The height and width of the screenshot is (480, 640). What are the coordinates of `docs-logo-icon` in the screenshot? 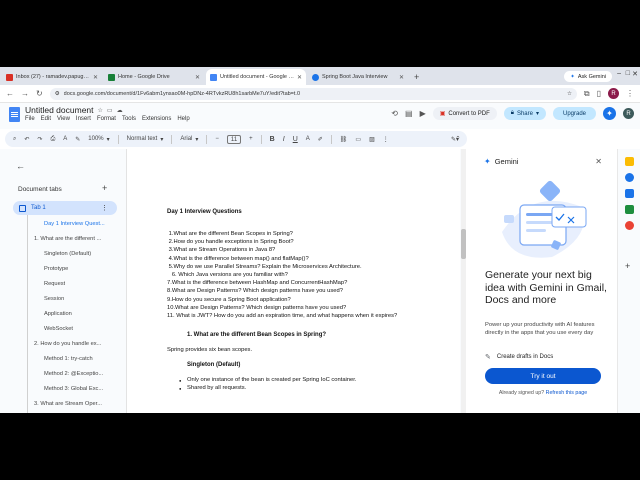 It's located at (14, 114).